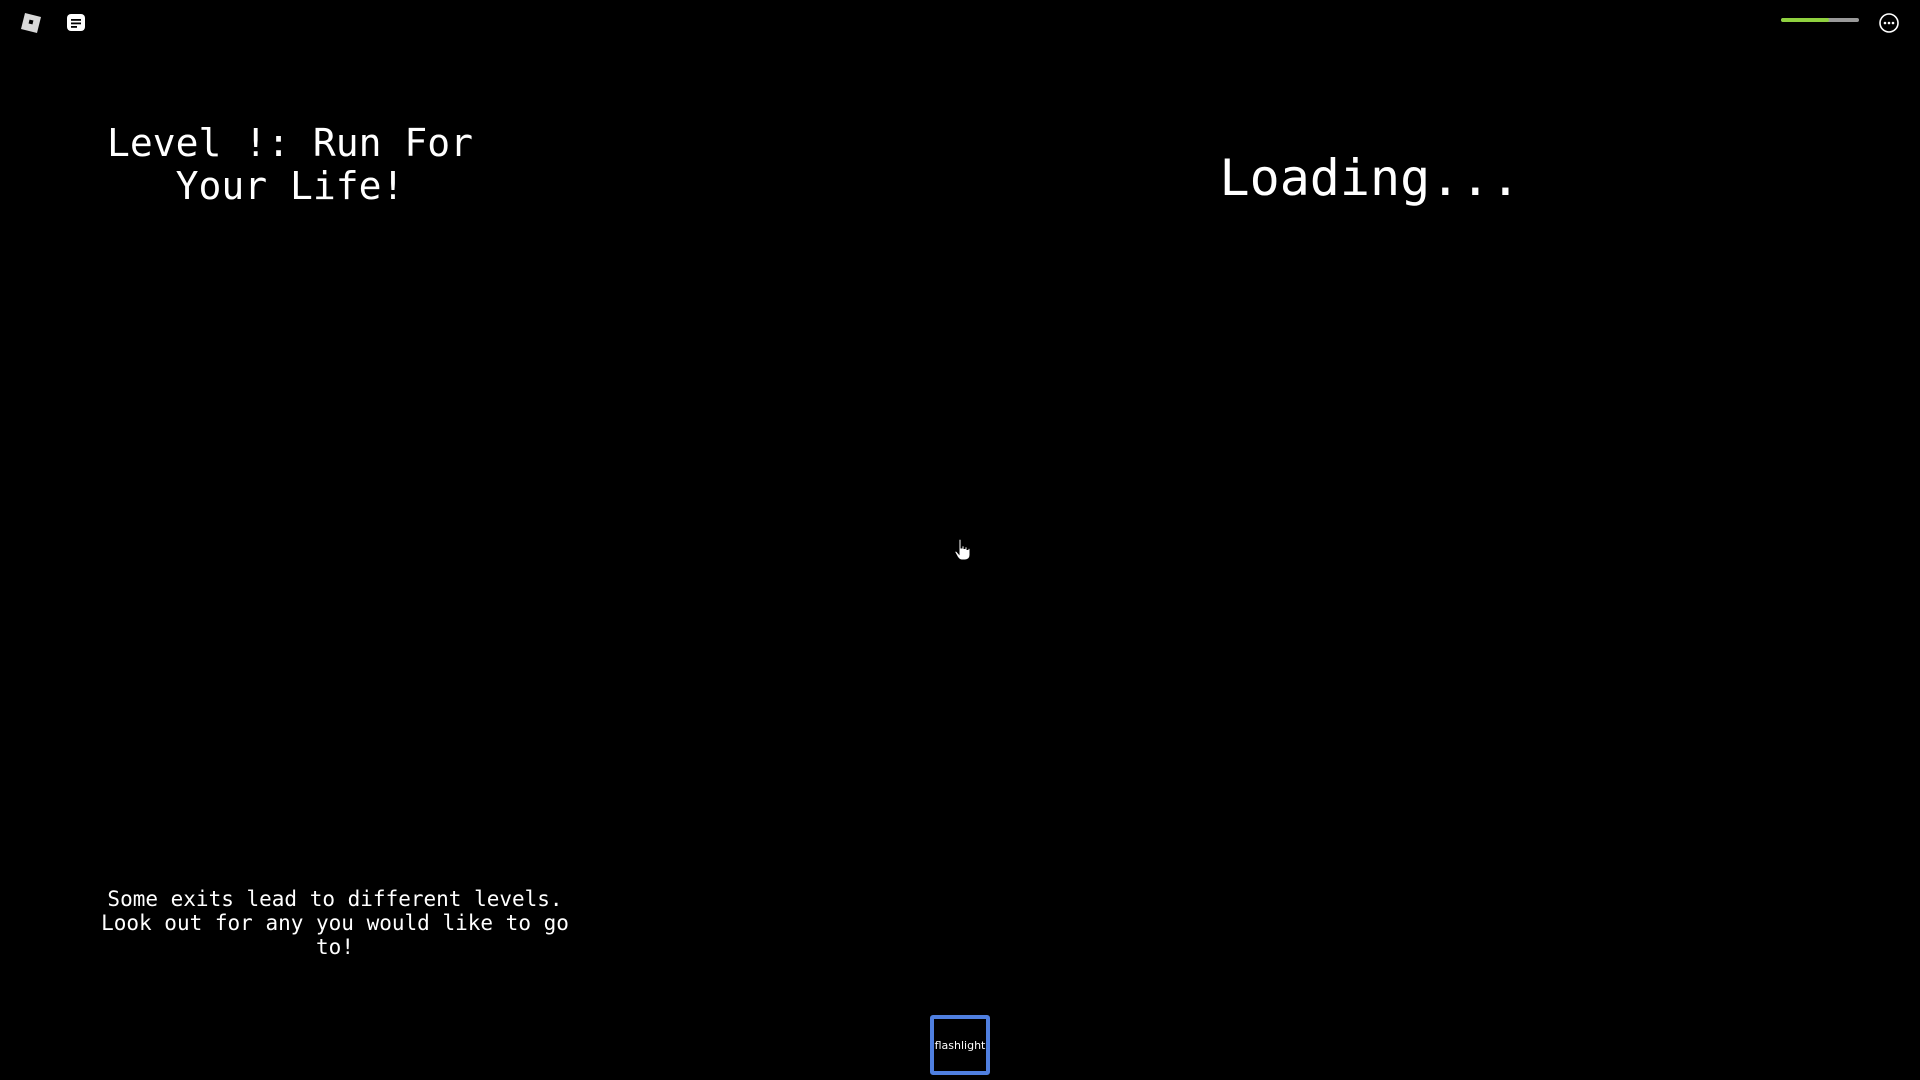 This screenshot has width=1920, height=1080. I want to click on chat-button, so click(76, 23).